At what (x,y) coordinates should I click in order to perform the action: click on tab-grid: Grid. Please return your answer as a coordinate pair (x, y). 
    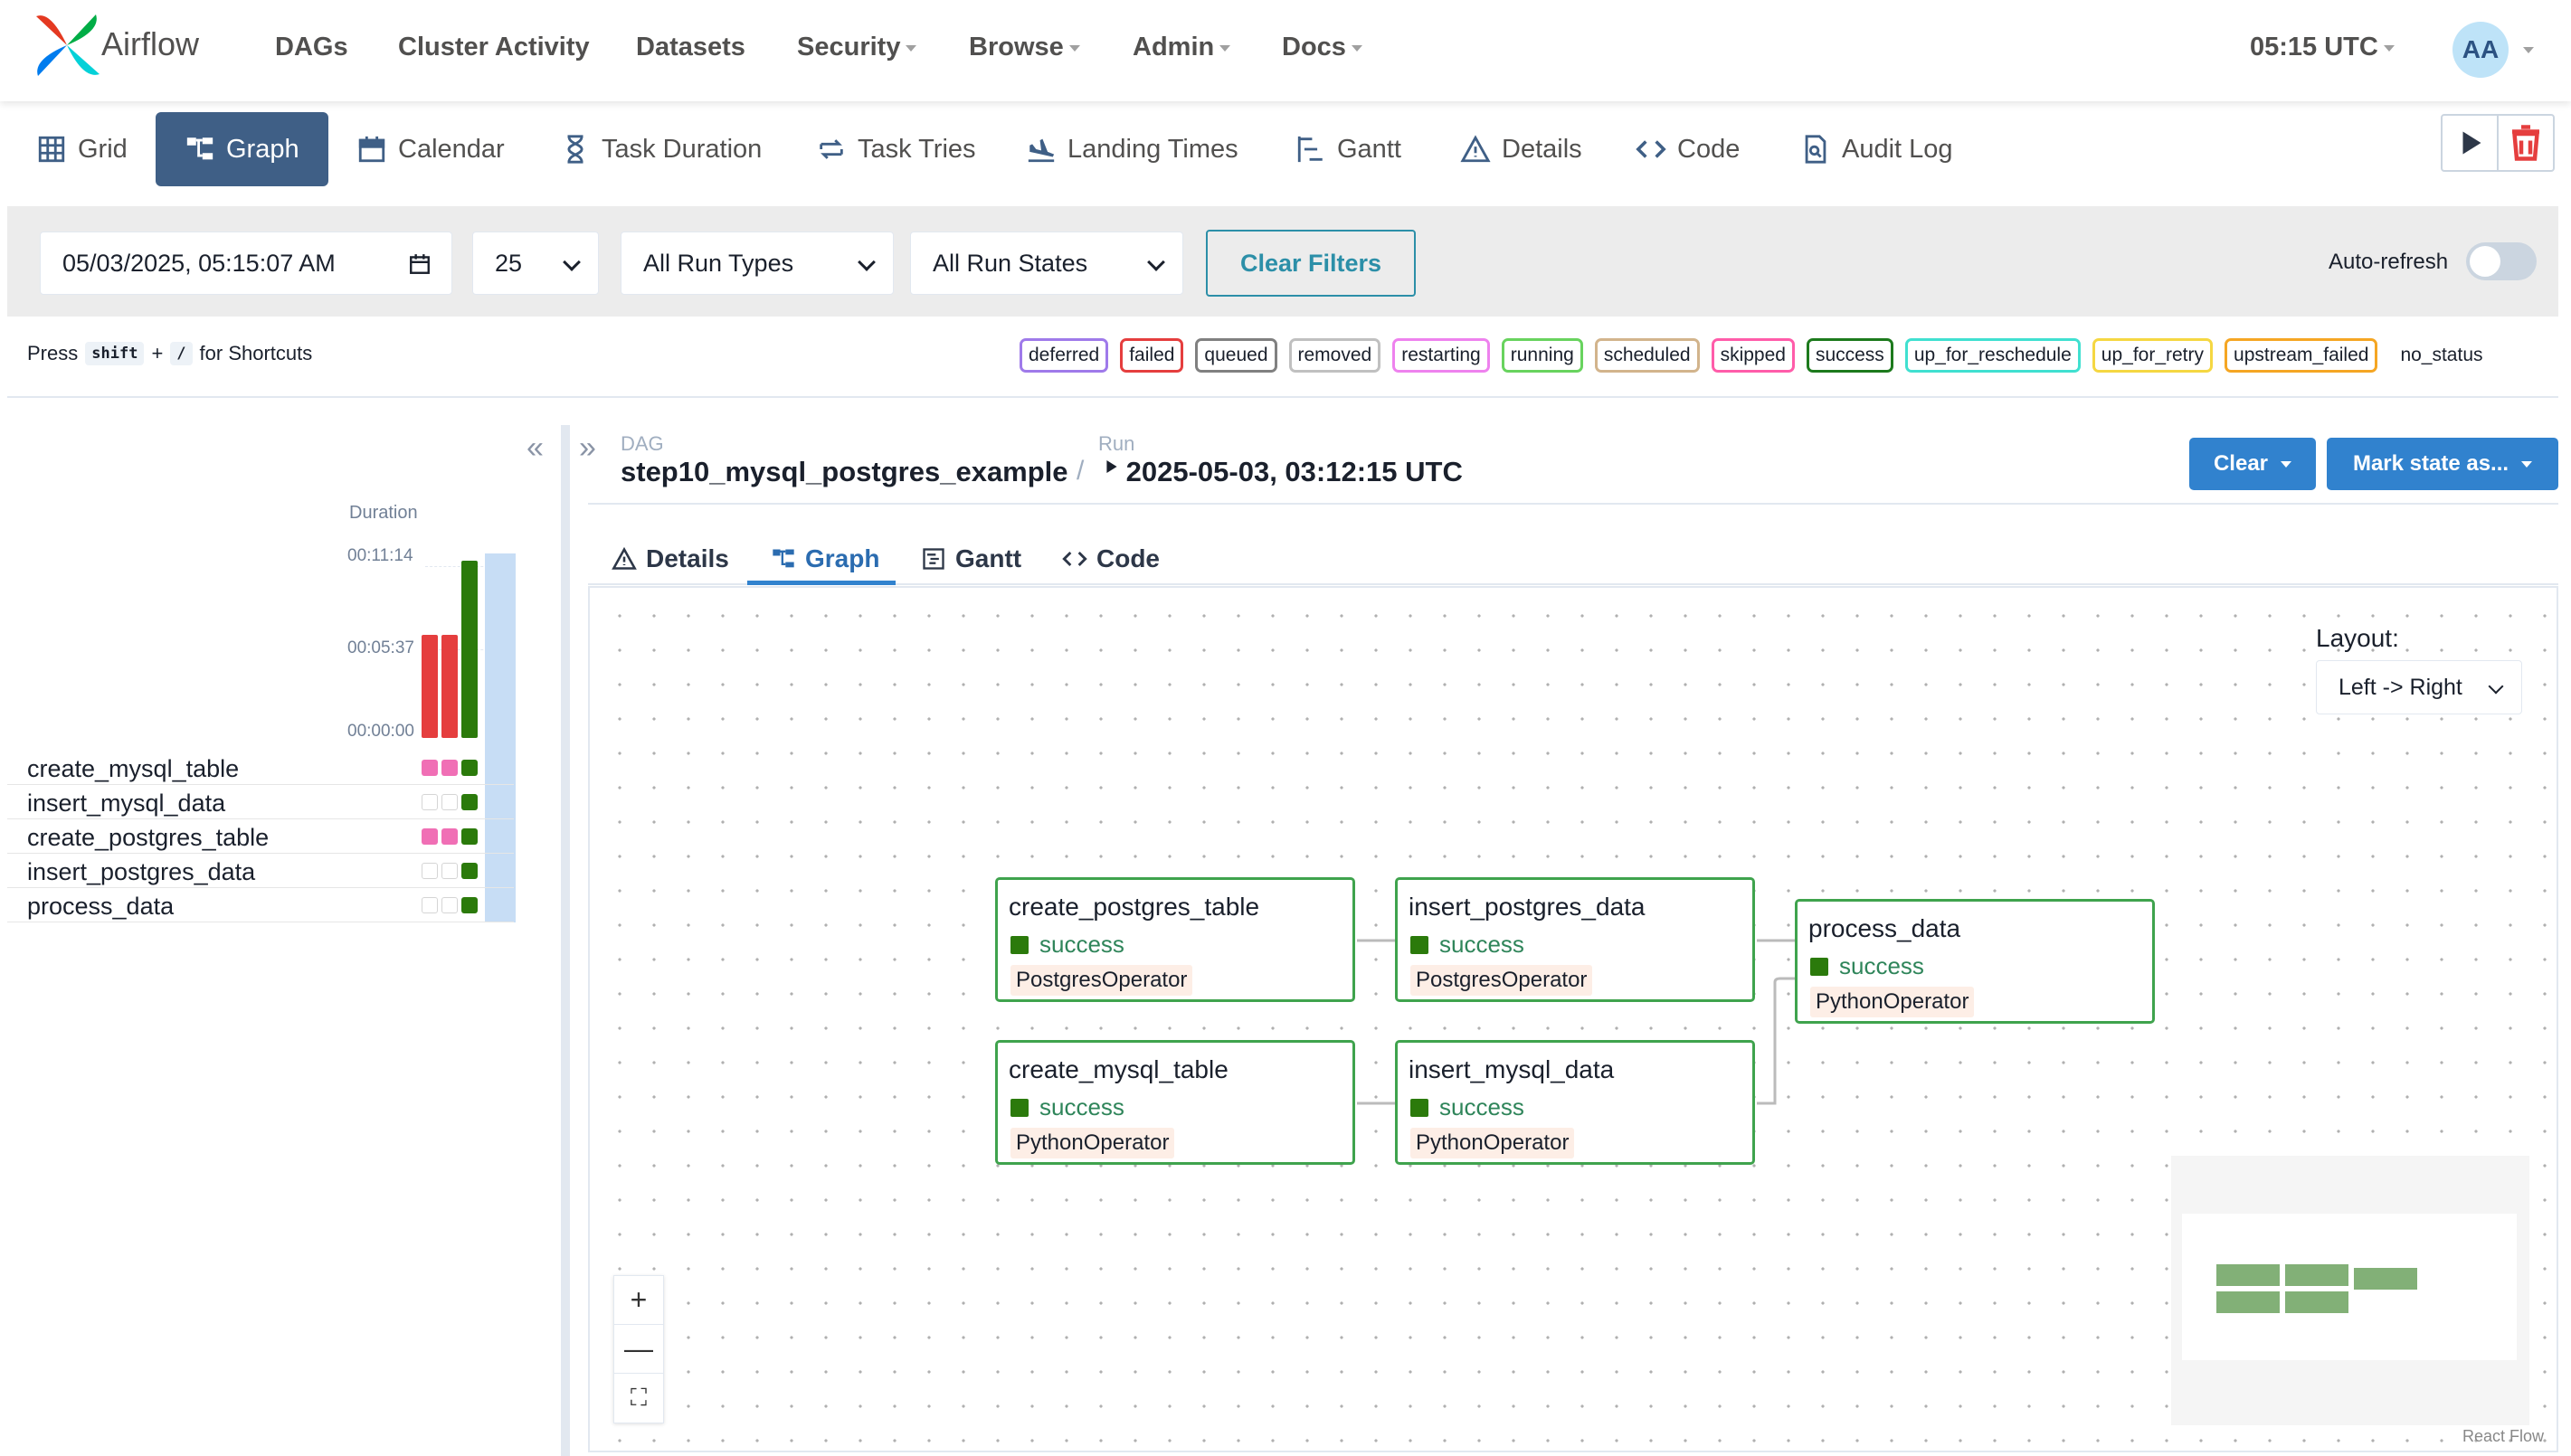
    Looking at the image, I should click on (82, 149).